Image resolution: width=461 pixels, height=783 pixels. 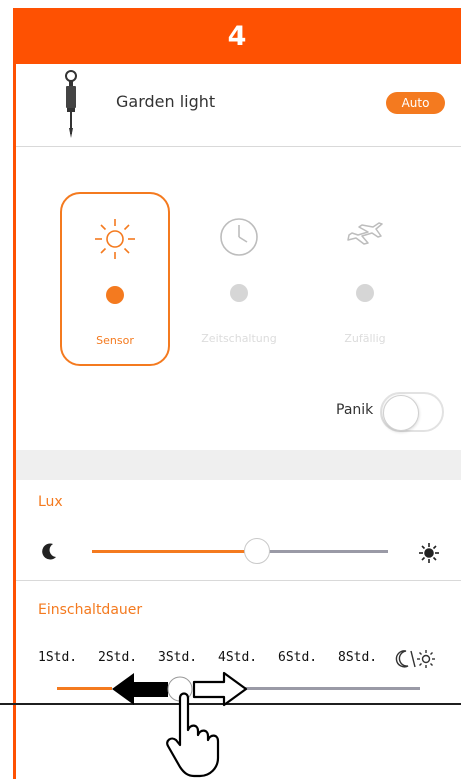 What do you see at coordinates (238, 105) in the screenshot?
I see `device-row: Garden light Auto` at bounding box center [238, 105].